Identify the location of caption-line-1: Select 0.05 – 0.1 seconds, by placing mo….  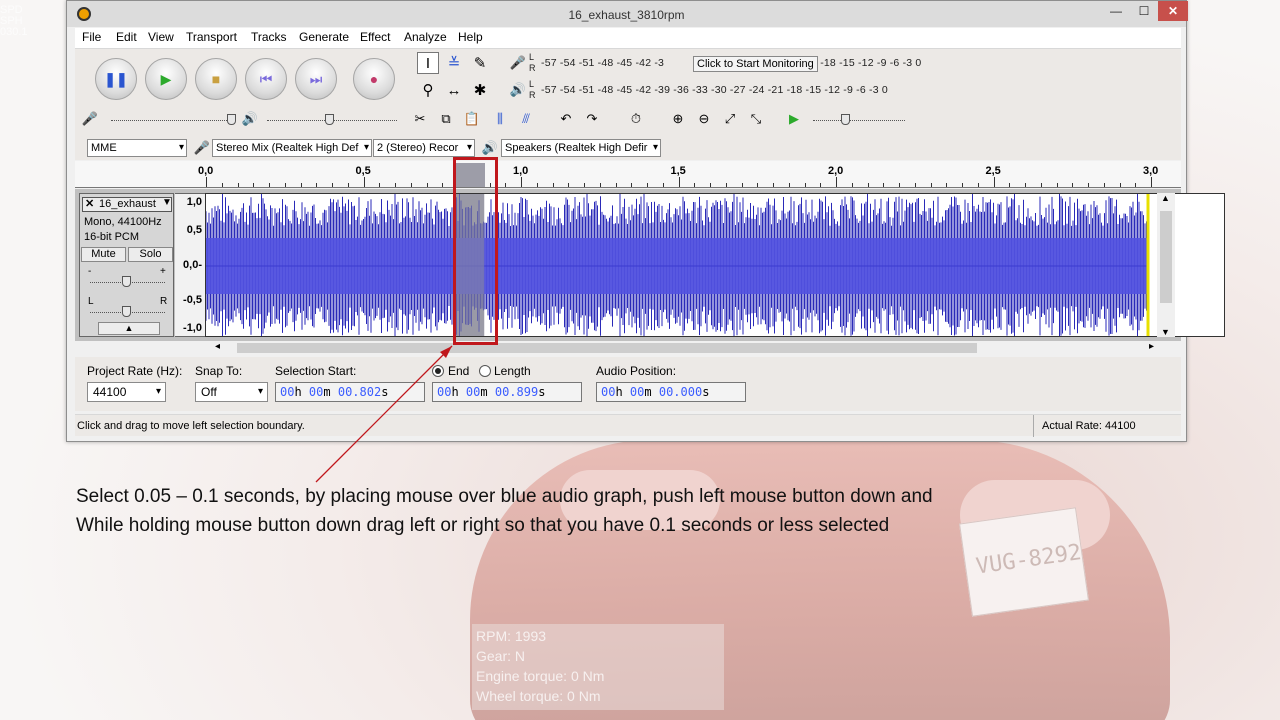
(504, 496).